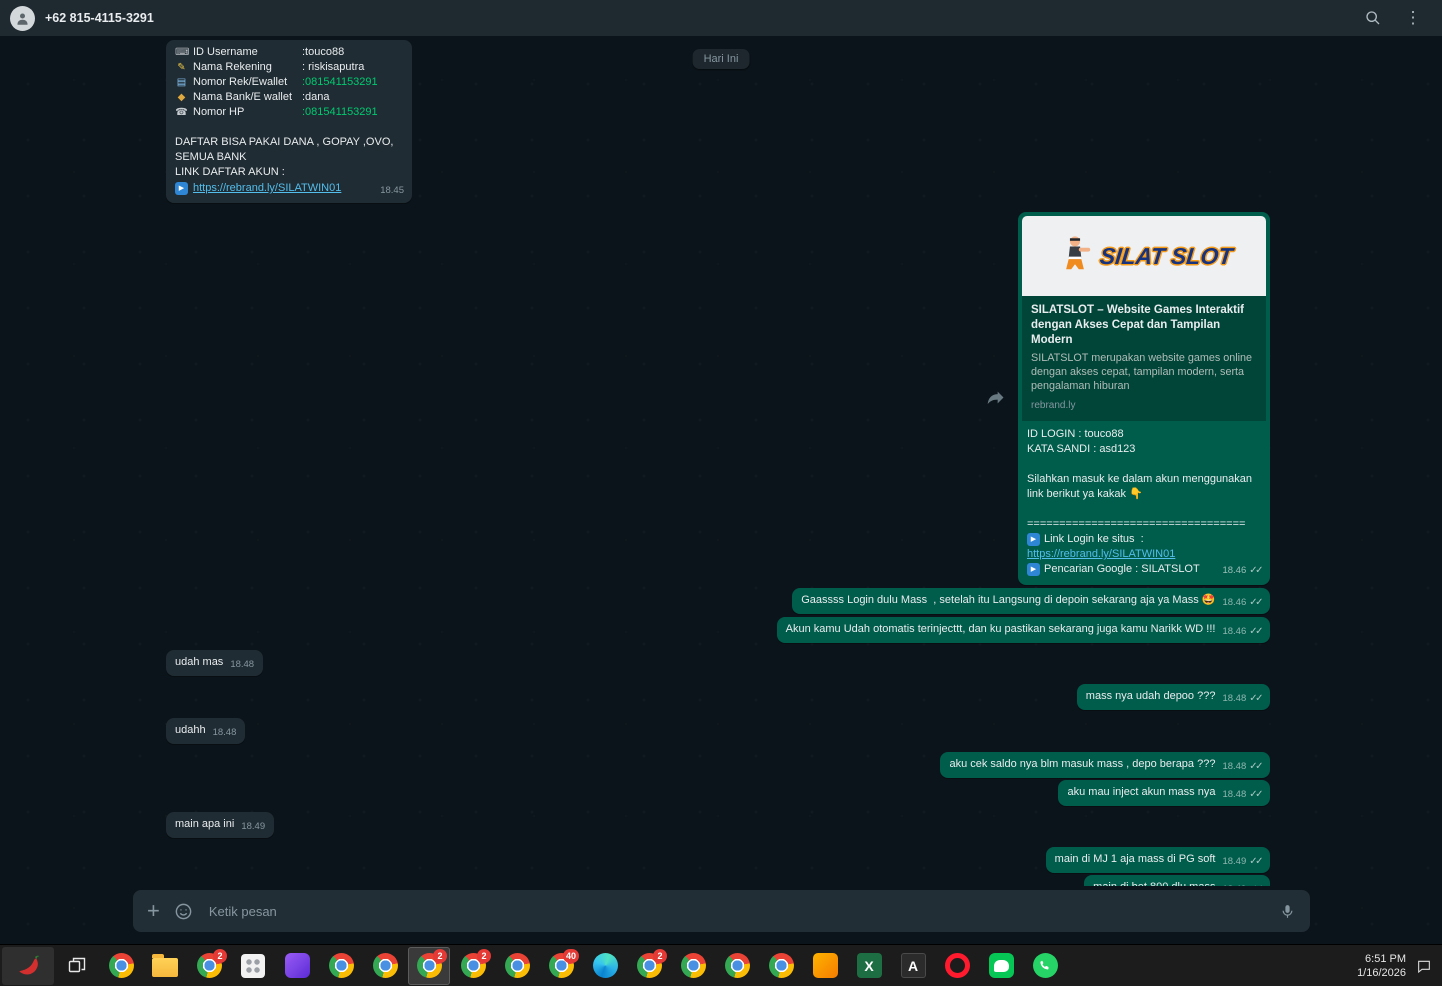 This screenshot has height=986, width=1442. I want to click on incoming-message: udah mas 18.48, so click(215, 663).